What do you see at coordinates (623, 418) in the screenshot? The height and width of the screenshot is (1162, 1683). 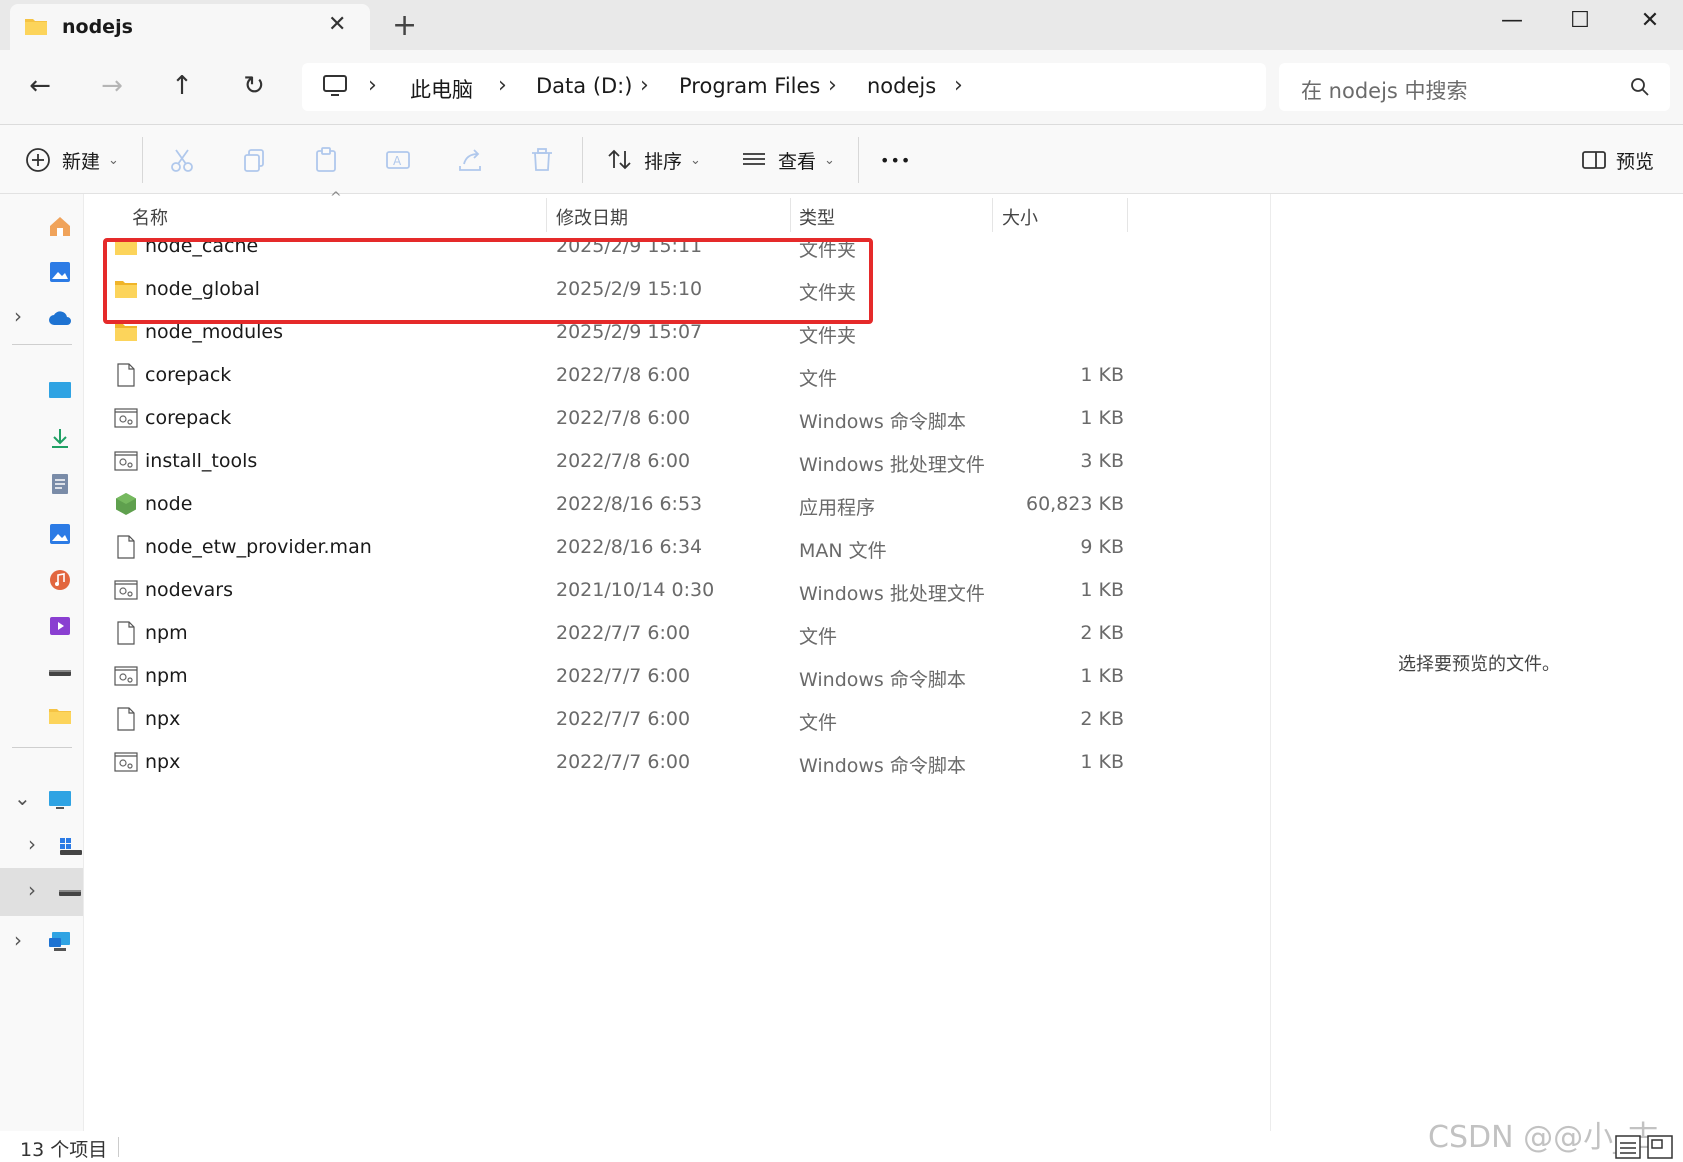 I see `file-date: 2022/7/8 6:00` at bounding box center [623, 418].